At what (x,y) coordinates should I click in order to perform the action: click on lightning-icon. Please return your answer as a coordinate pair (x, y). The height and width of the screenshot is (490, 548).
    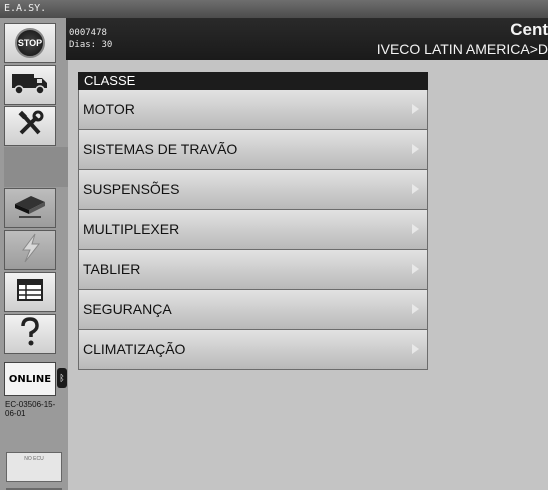
    Looking at the image, I should click on (30, 250).